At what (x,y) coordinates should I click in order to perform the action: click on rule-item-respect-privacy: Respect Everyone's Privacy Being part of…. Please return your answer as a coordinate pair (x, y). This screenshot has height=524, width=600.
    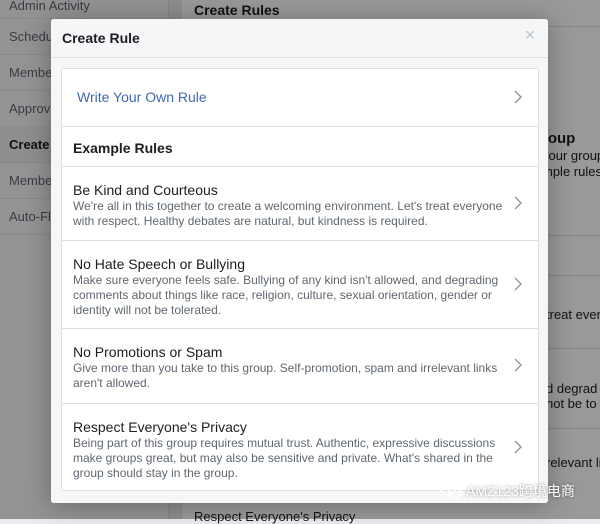
    Looking at the image, I should click on (300, 447).